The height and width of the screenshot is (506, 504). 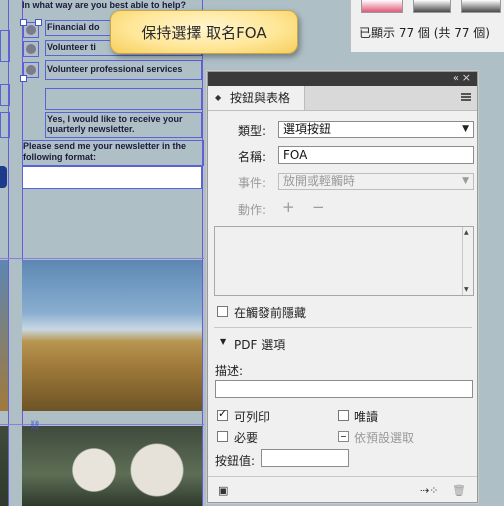 I want to click on pdf-options-title: PDF 選項, so click(x=260, y=345).